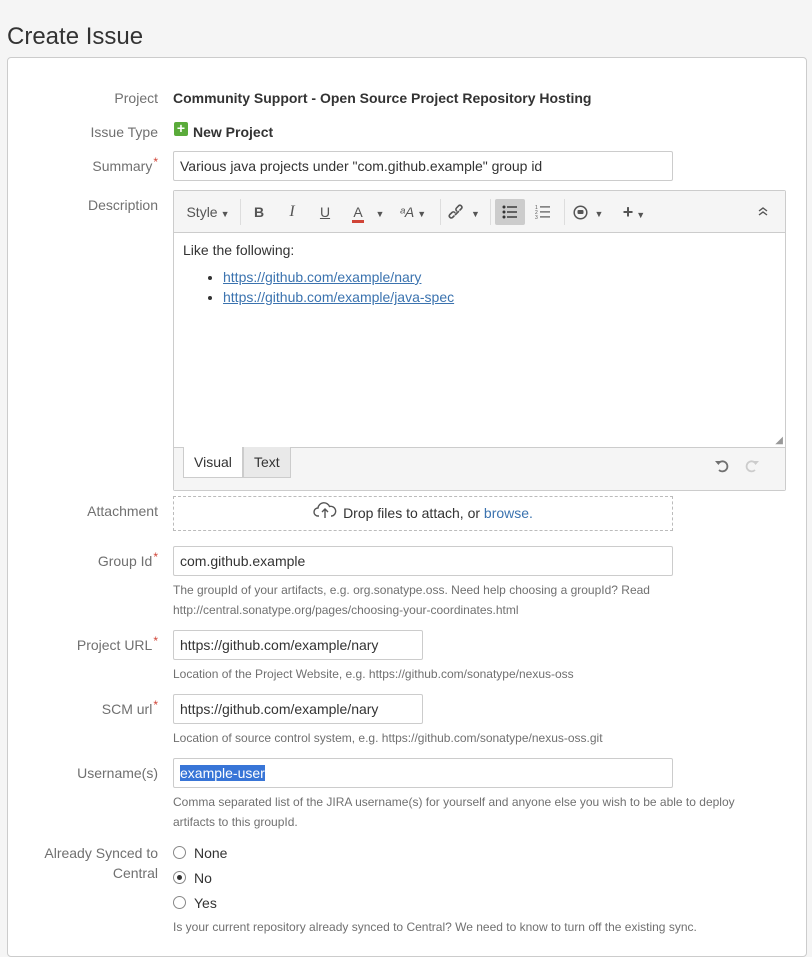 Image resolution: width=812 pixels, height=957 pixels. I want to click on cloud-upload-icon, so click(325, 514).